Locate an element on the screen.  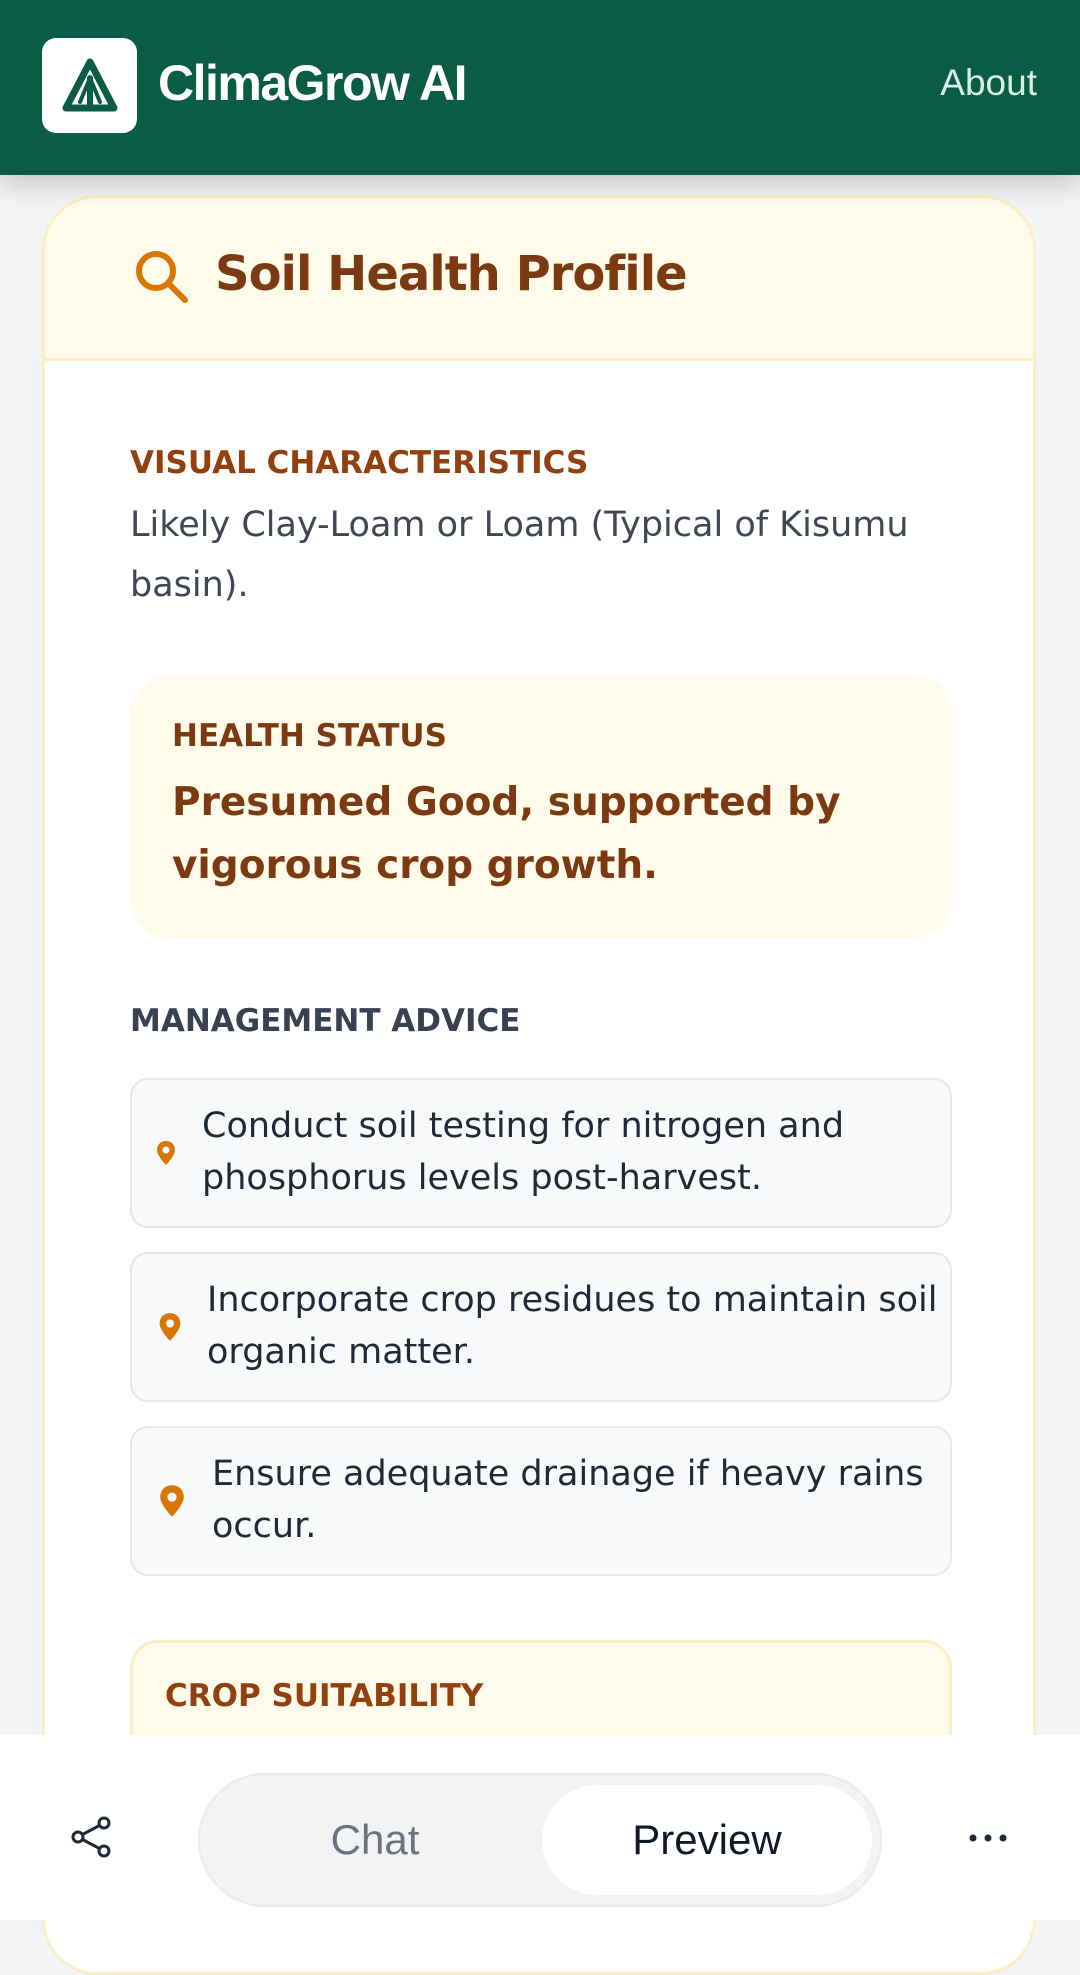
triangle-leaf-logo-icon is located at coordinates (89, 84).